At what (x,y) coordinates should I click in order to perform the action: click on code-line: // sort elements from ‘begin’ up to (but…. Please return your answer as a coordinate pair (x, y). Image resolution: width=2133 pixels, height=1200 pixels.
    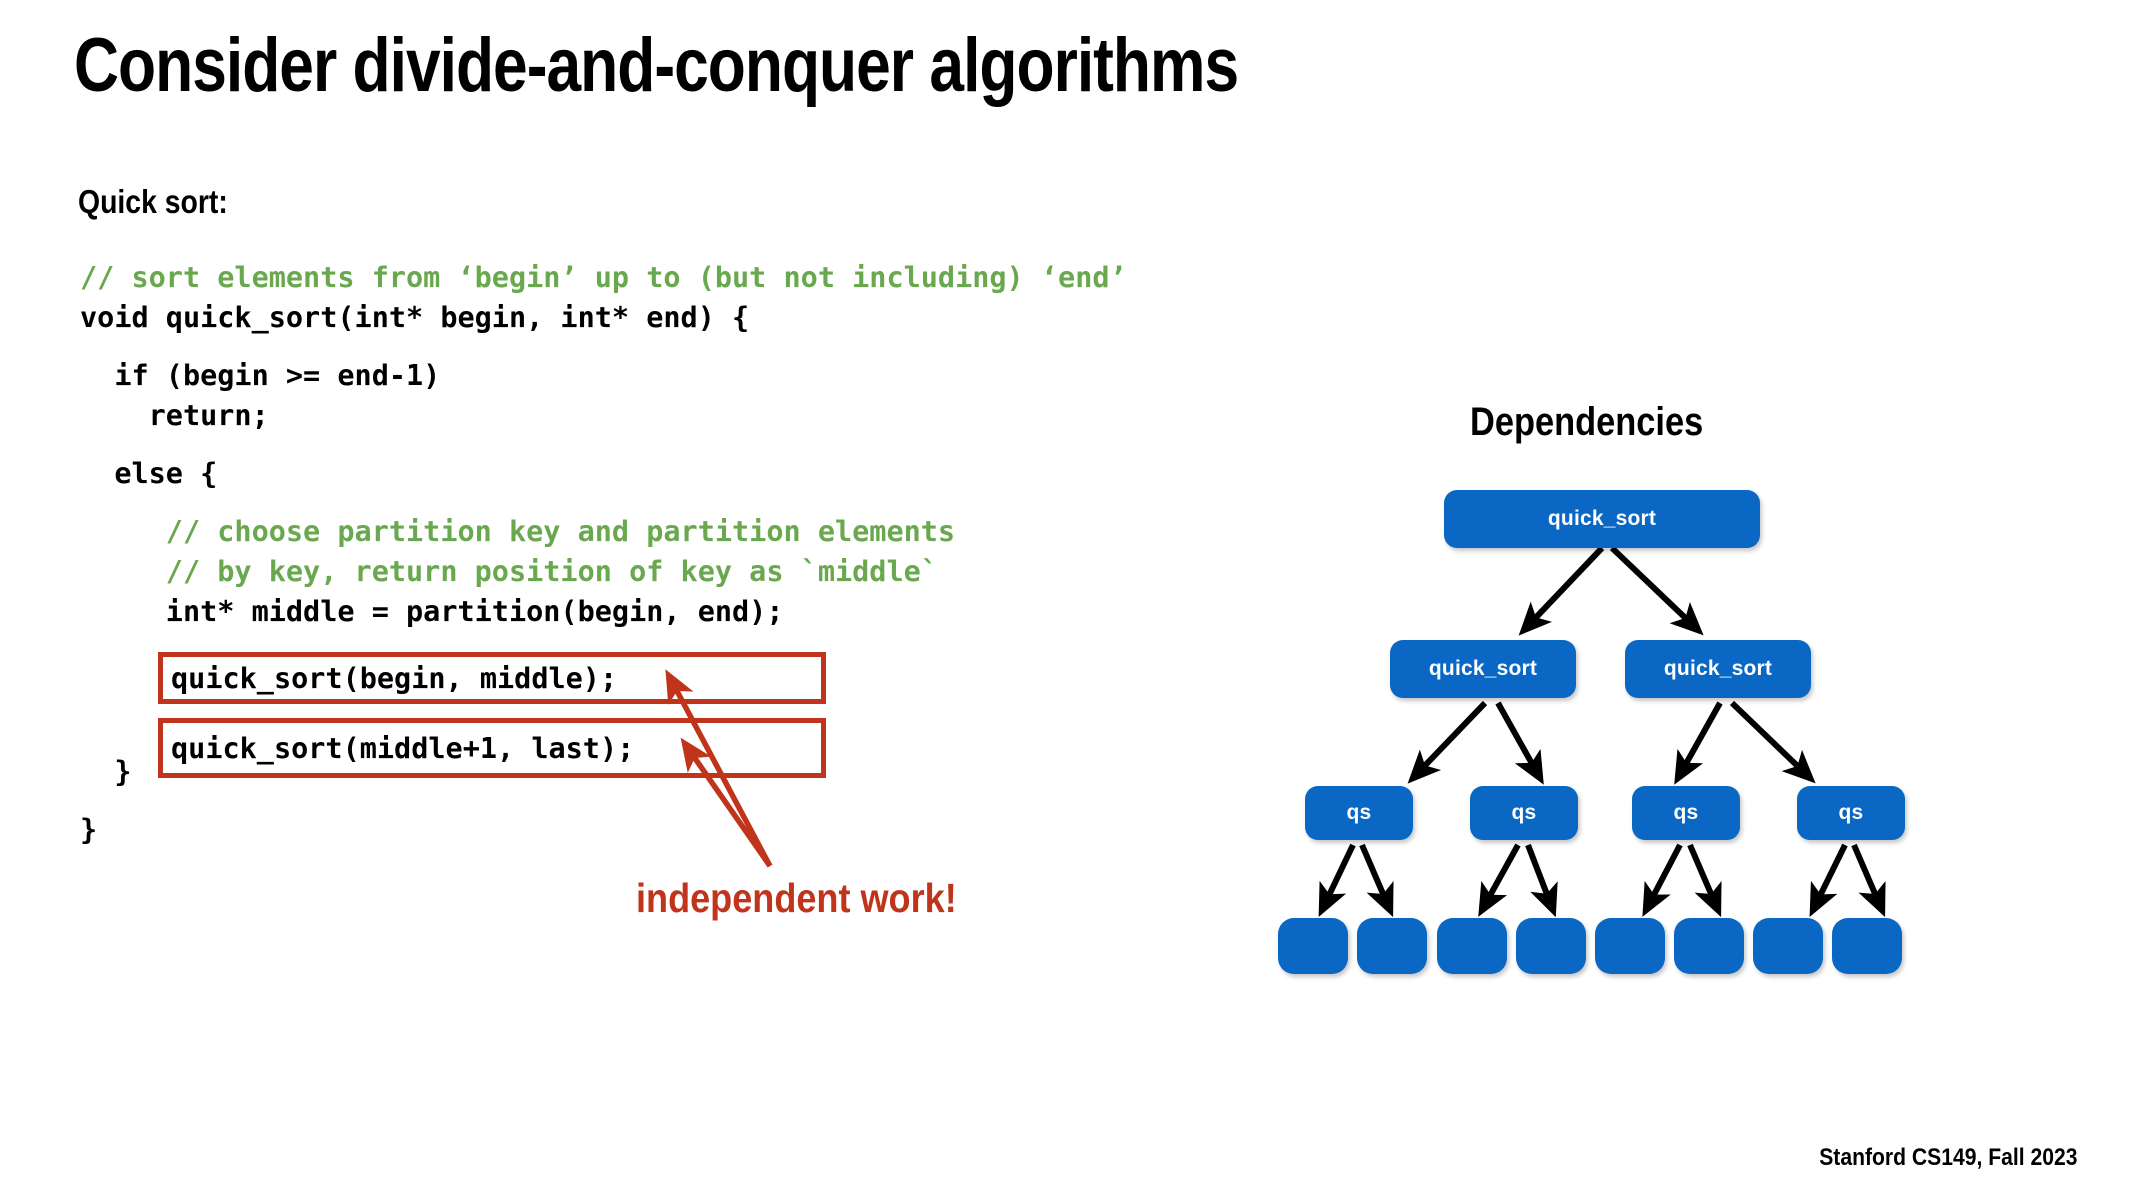
    Looking at the image, I should click on (603, 277).